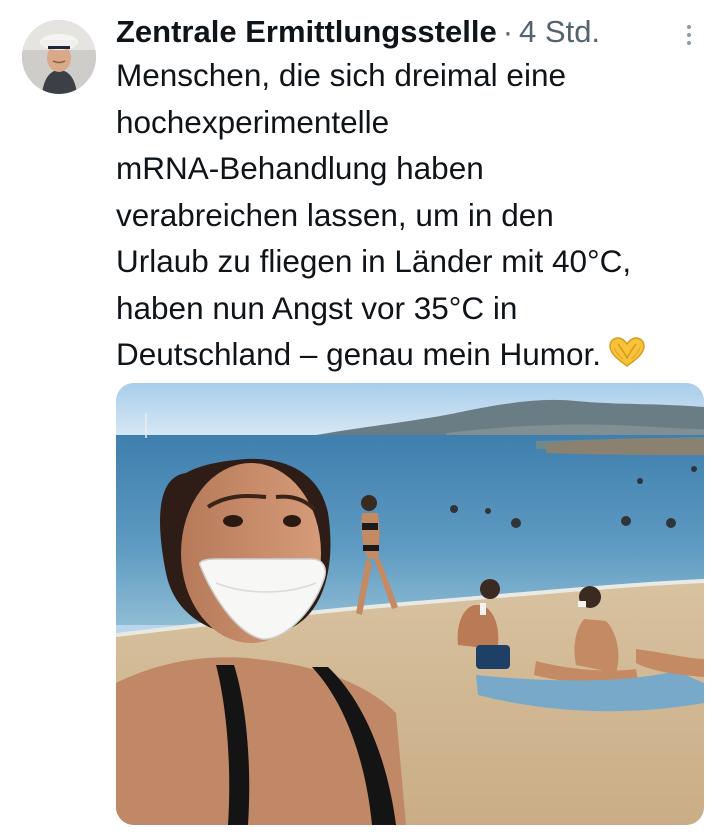 This screenshot has height=839, width=727. What do you see at coordinates (559, 32) in the screenshot?
I see `tweet-timestamp: 4 Std.` at bounding box center [559, 32].